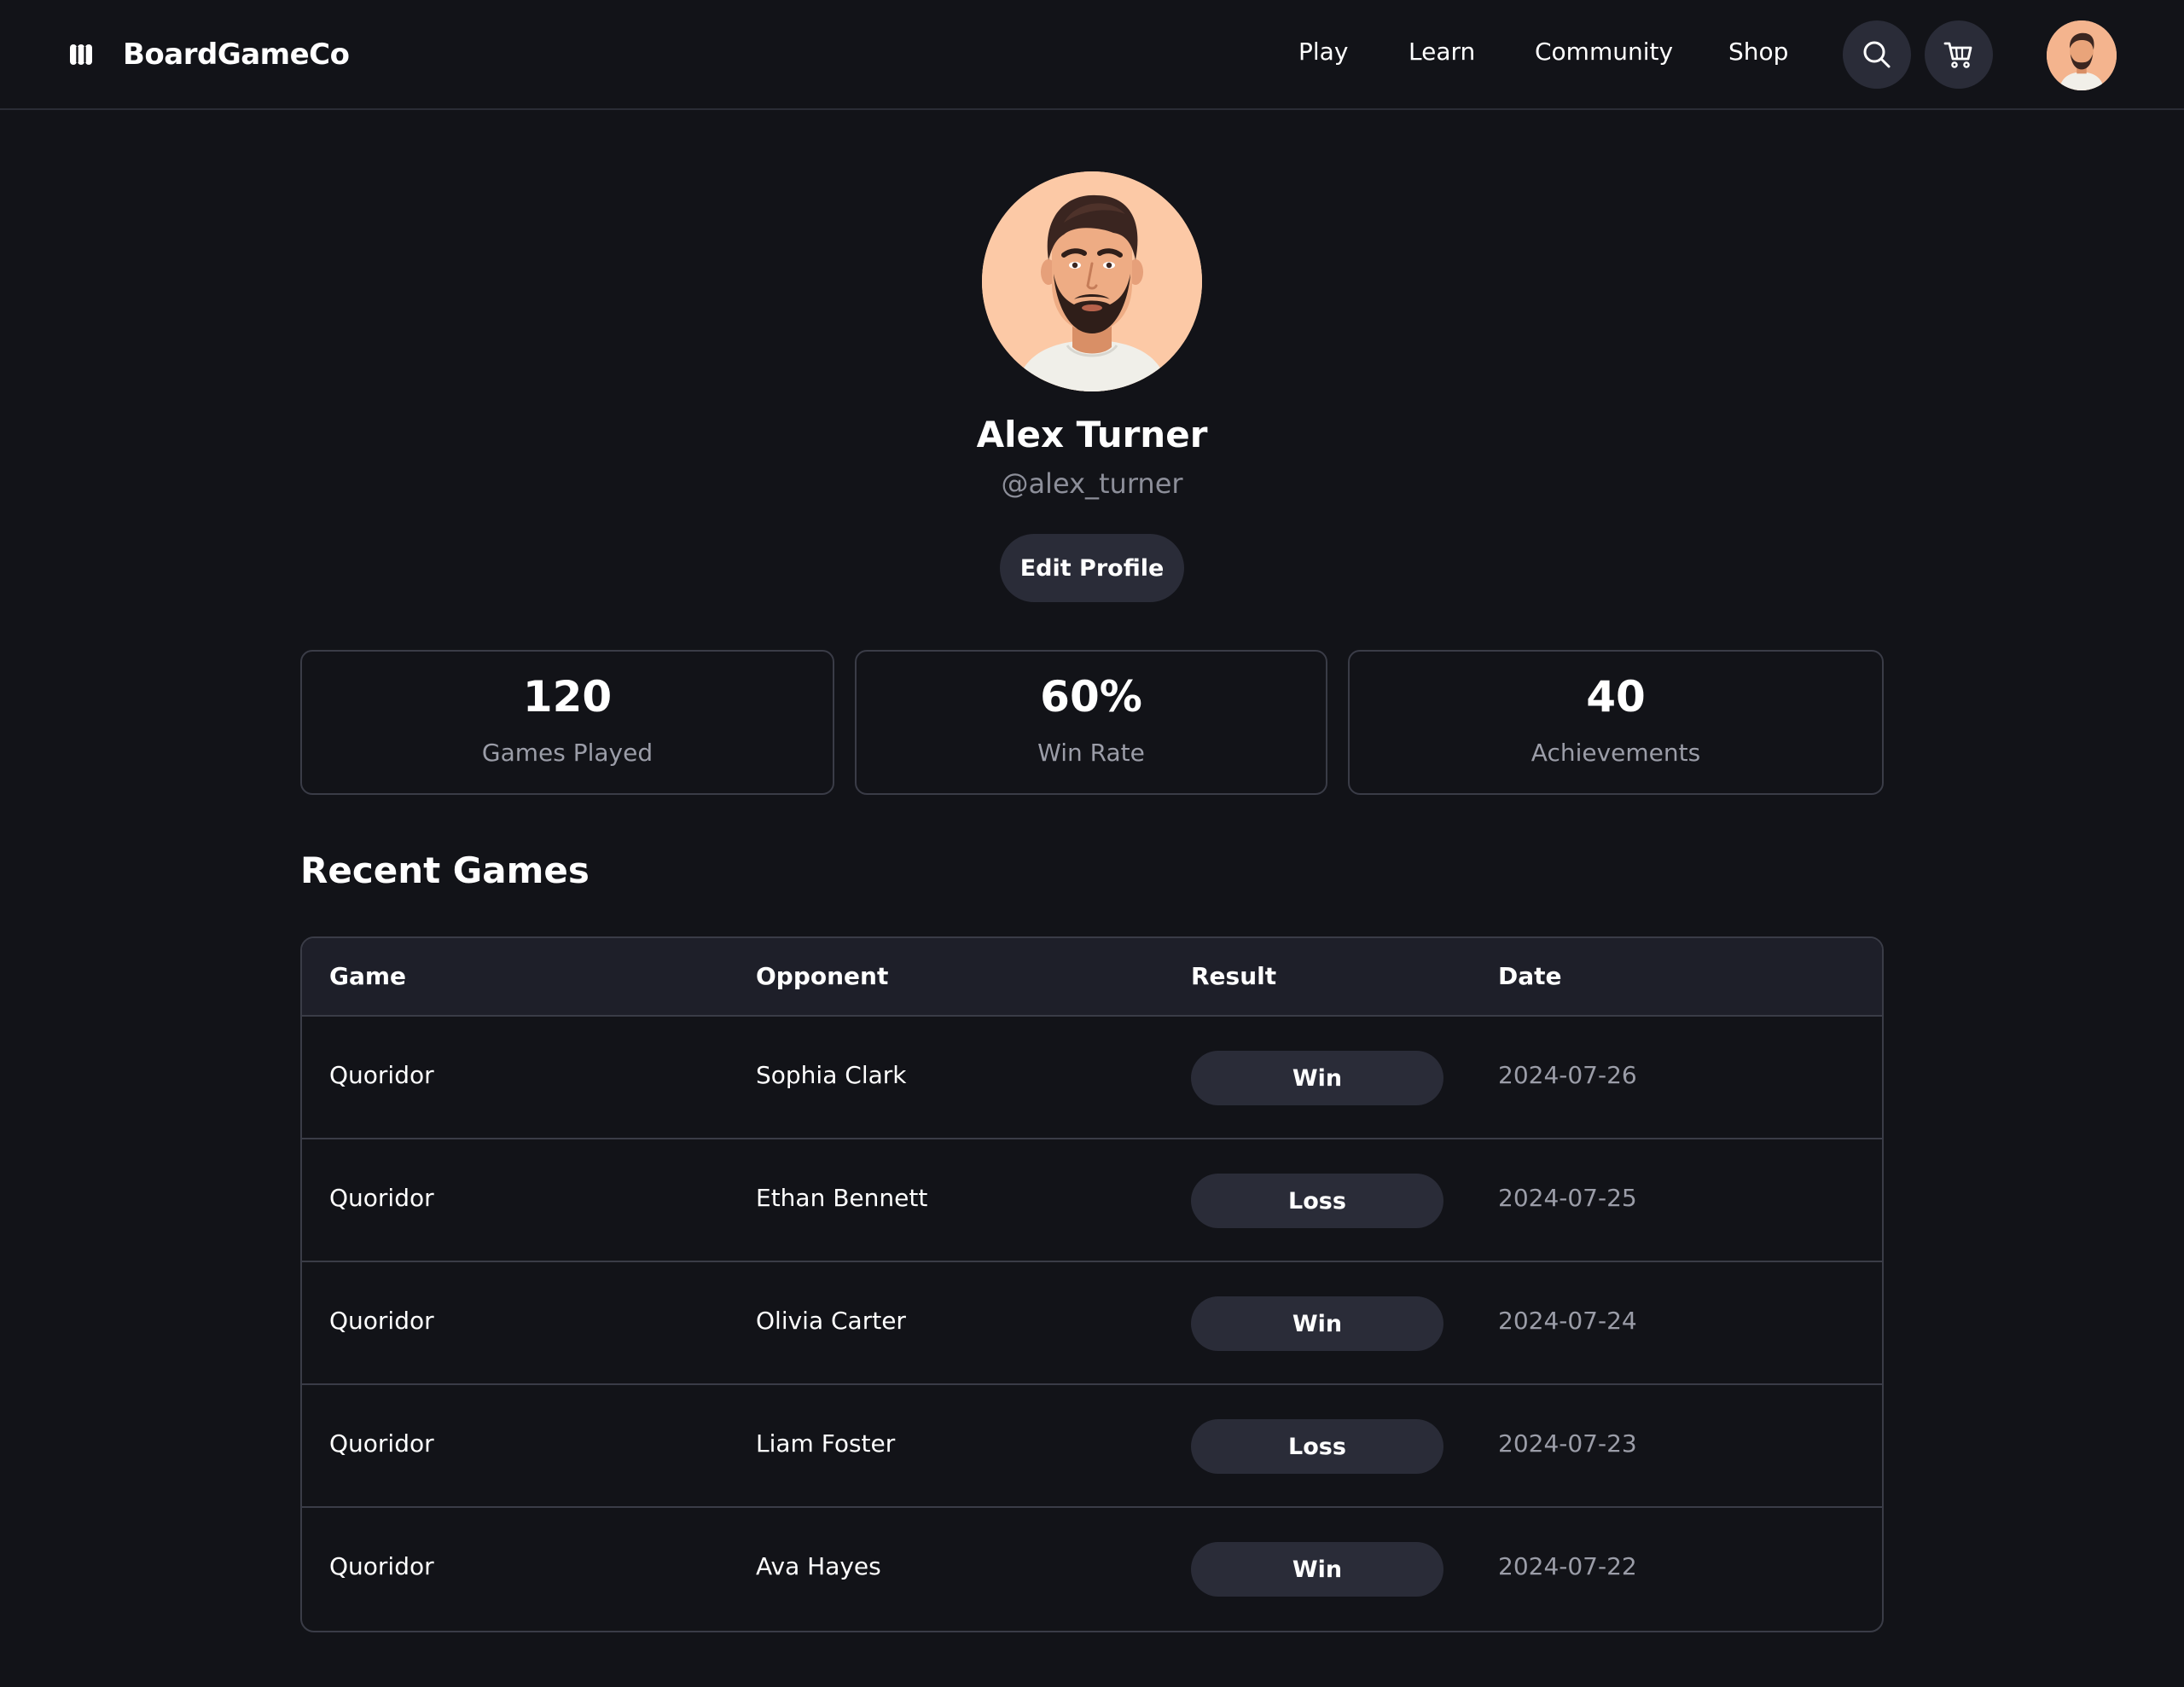 This screenshot has width=2184, height=1687. I want to click on stat-value: 40, so click(1616, 697).